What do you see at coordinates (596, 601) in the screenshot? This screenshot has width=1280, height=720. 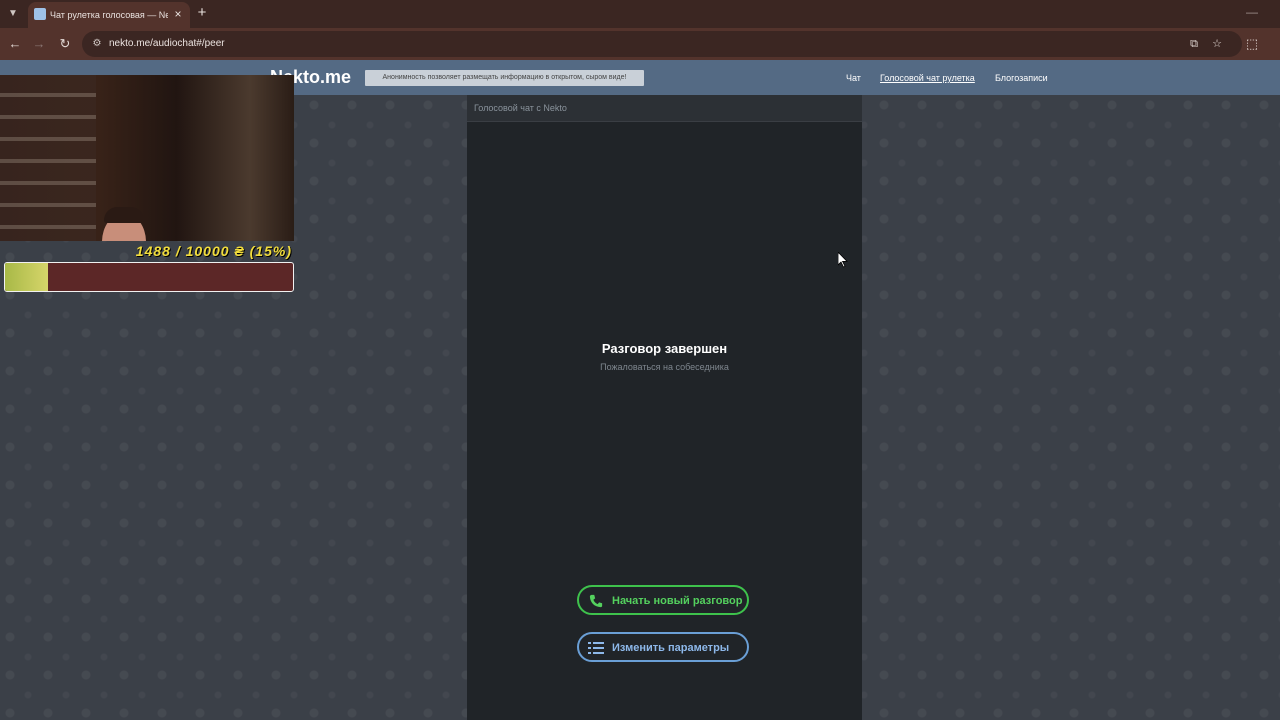 I see `phone-icon` at bounding box center [596, 601].